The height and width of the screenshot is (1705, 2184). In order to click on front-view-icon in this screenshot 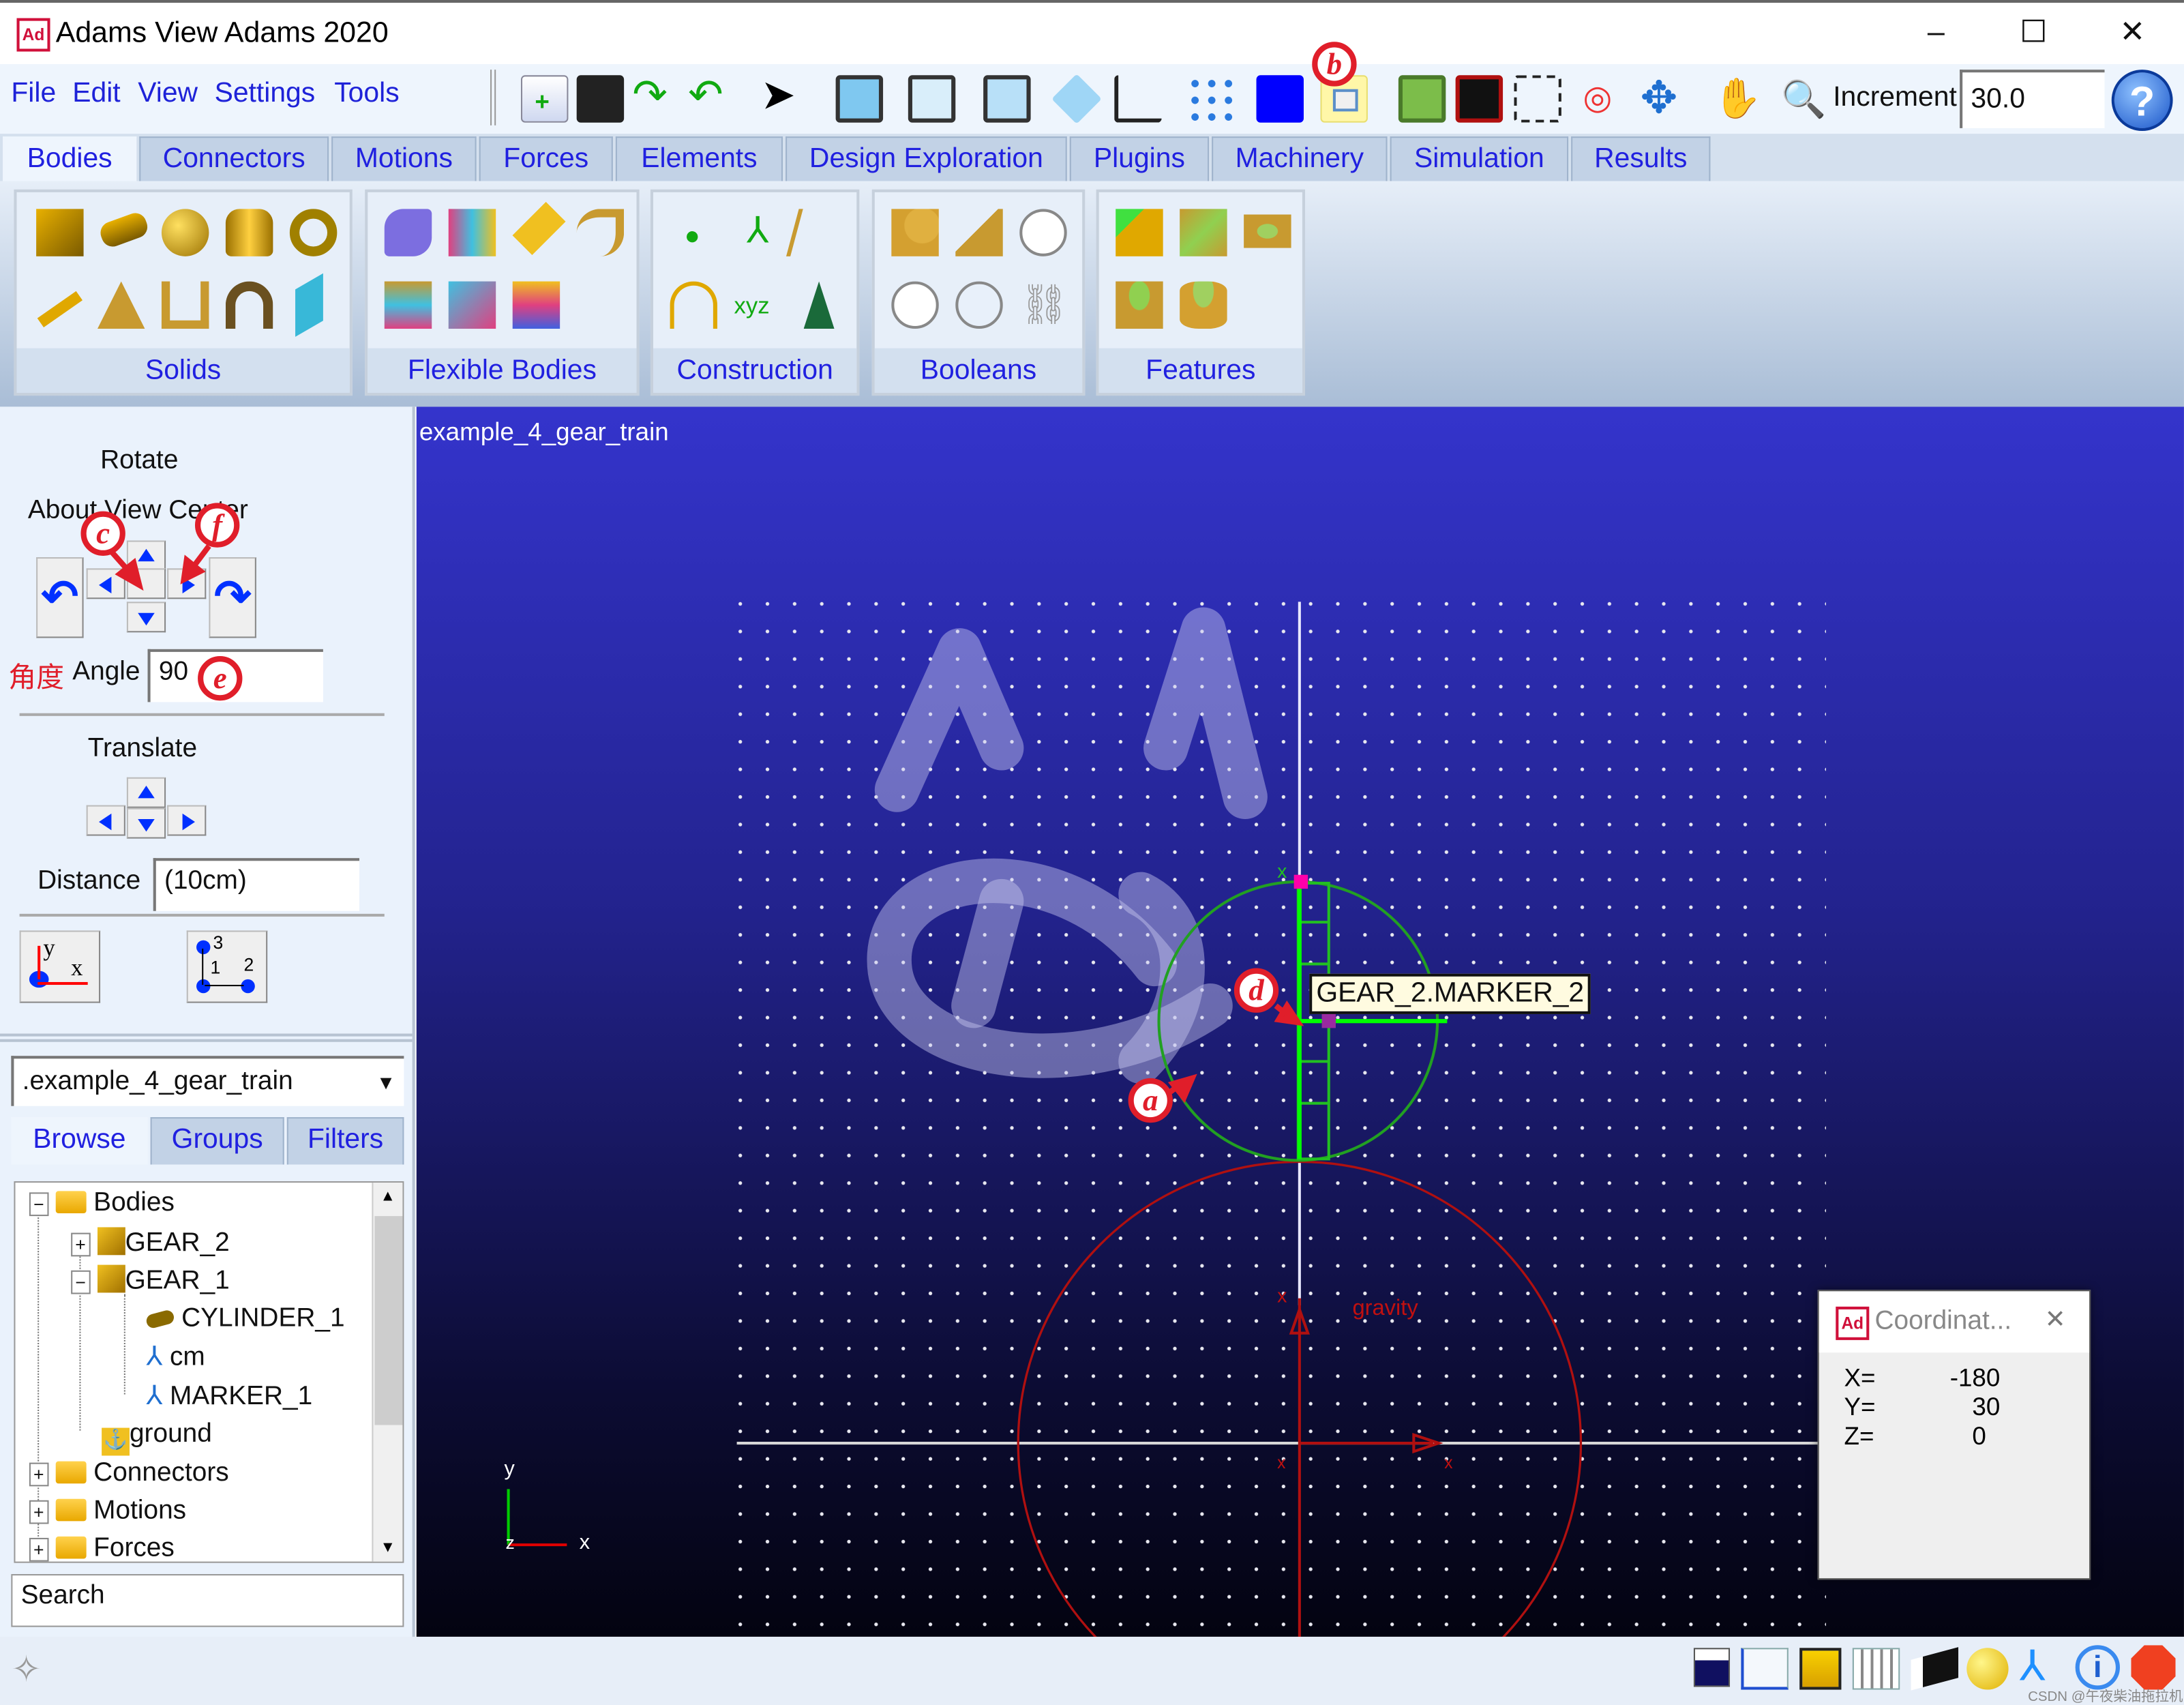, I will do `click(859, 99)`.